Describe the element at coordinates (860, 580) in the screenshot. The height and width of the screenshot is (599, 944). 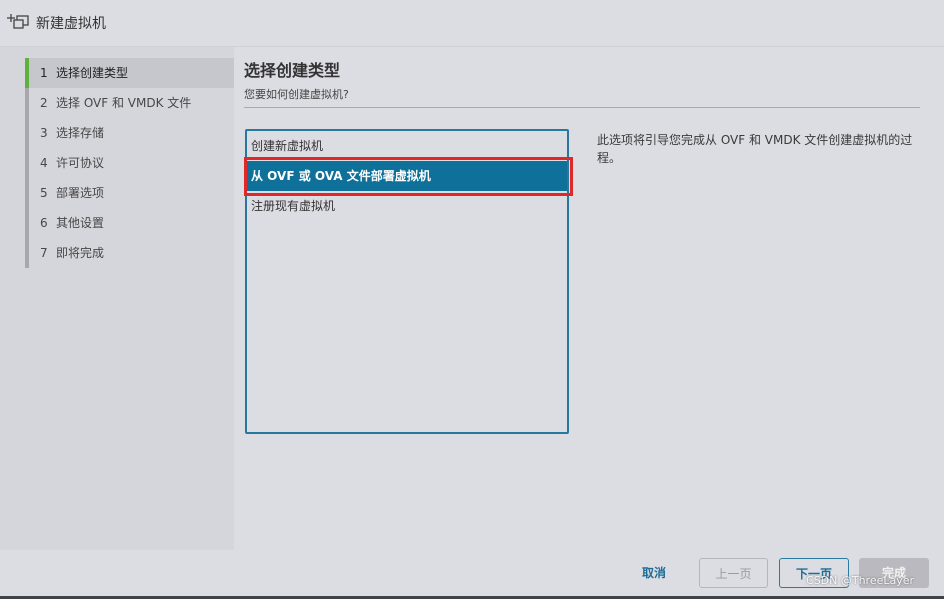
I see `watermark: CSDN @ThreeLayer` at that location.